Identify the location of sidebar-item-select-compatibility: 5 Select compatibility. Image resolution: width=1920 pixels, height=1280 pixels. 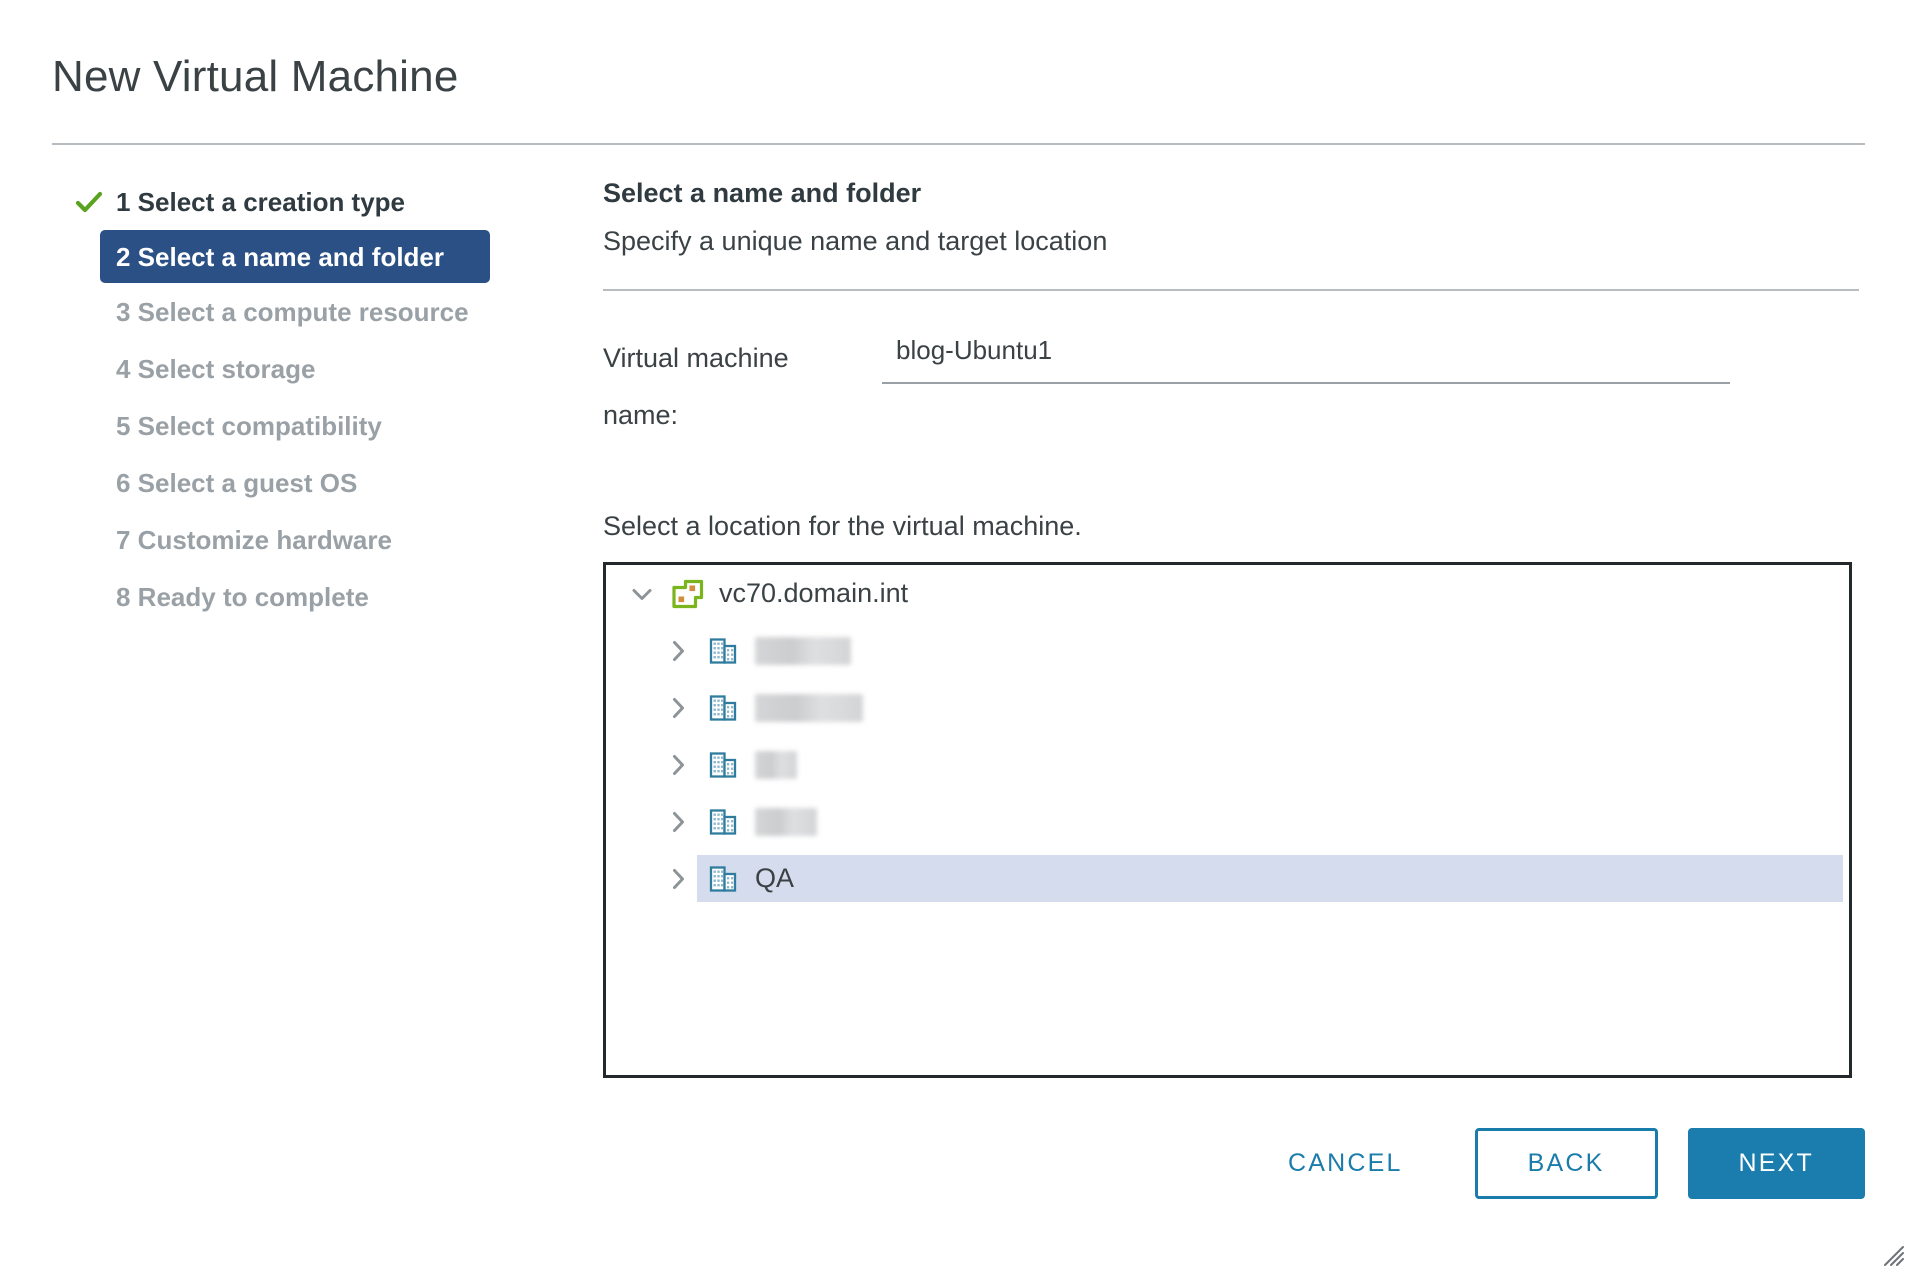
(275, 425).